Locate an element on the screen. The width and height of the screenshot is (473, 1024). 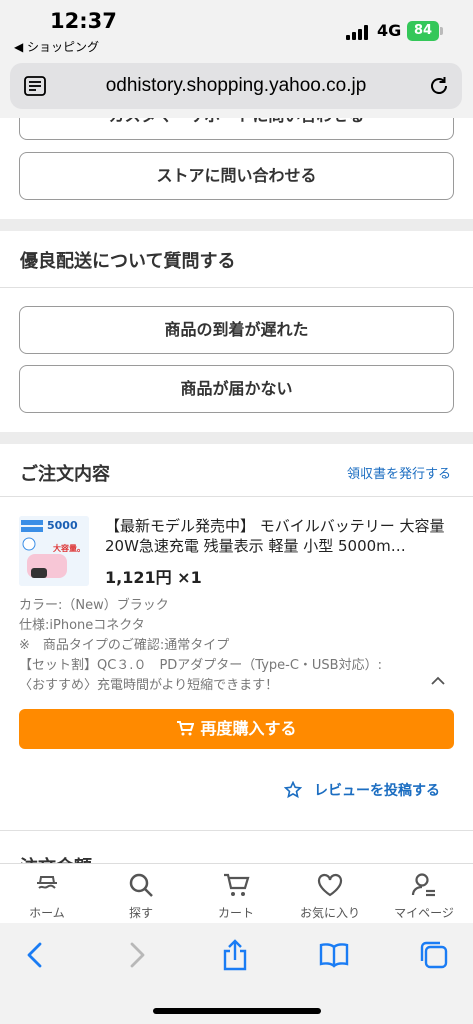
nav-cart: カート is located at coordinates (236, 894).